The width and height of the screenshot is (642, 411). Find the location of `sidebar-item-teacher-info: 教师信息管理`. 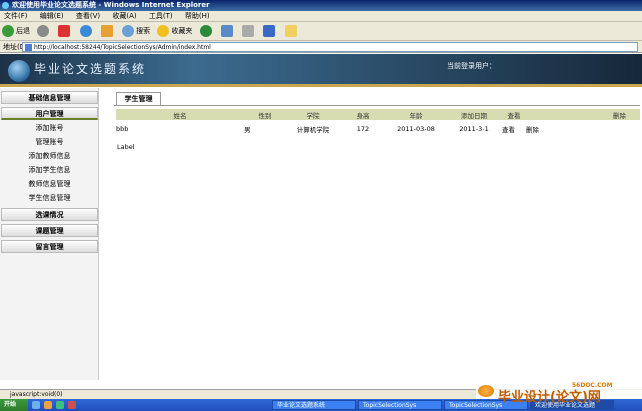

sidebar-item-teacher-info: 教师信息管理 is located at coordinates (49, 184).